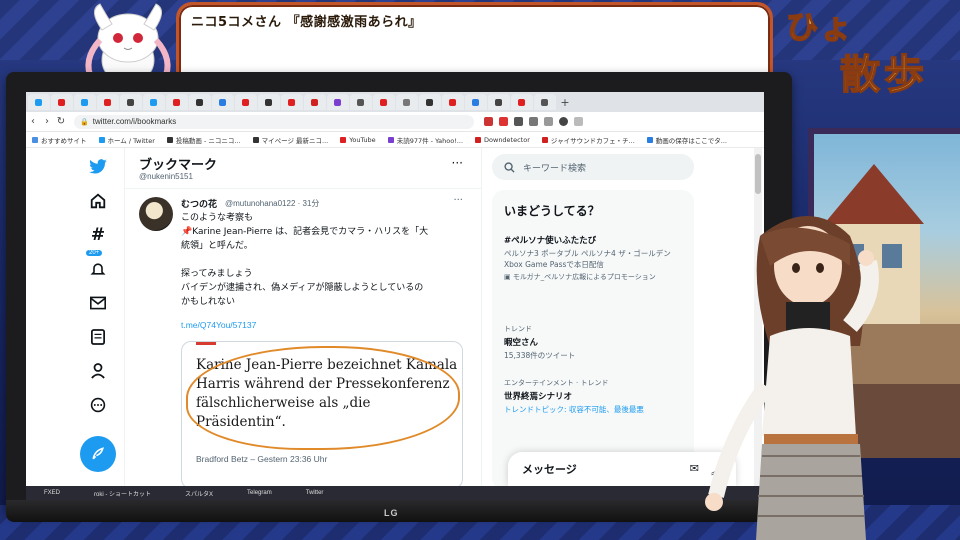 Image resolution: width=960 pixels, height=540 pixels. I want to click on bookmark-label: Downdetector, so click(507, 139).